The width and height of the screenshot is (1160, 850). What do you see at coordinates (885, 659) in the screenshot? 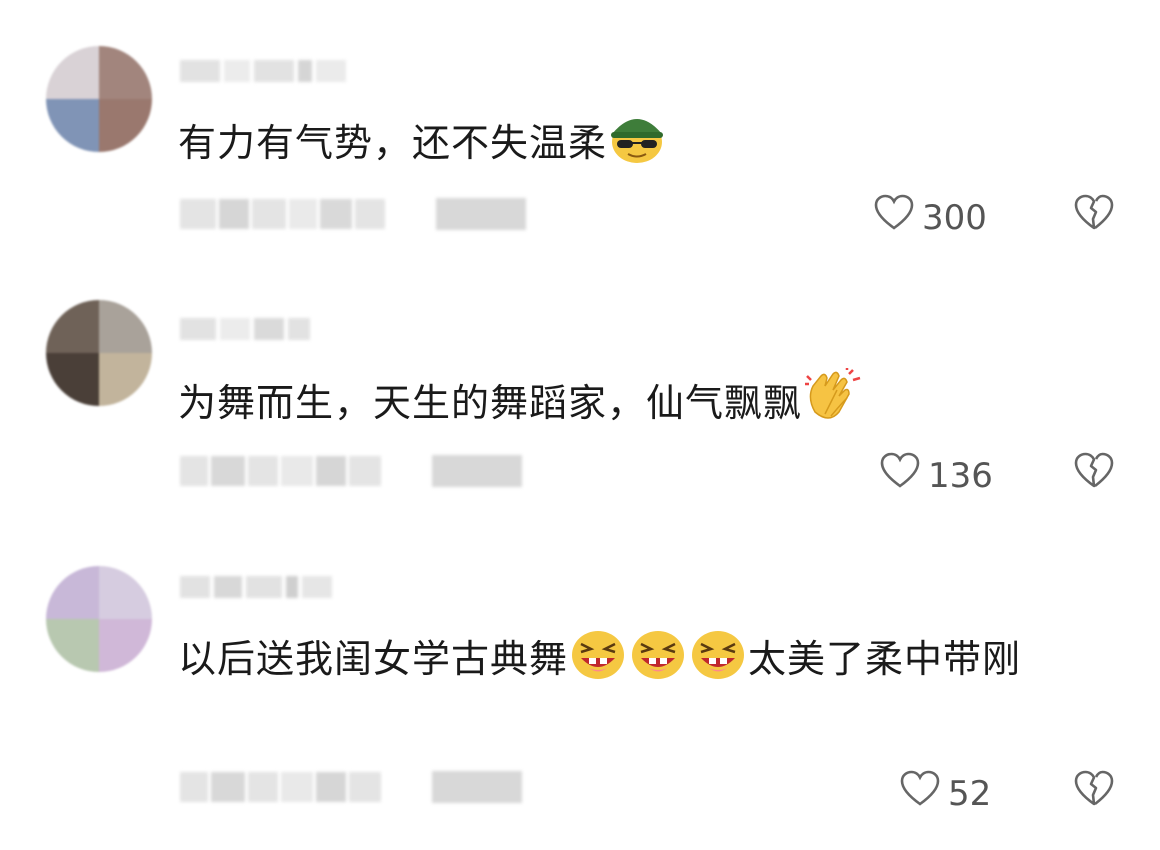
I see `comment-text-part2: 太美了柔中带刚` at bounding box center [885, 659].